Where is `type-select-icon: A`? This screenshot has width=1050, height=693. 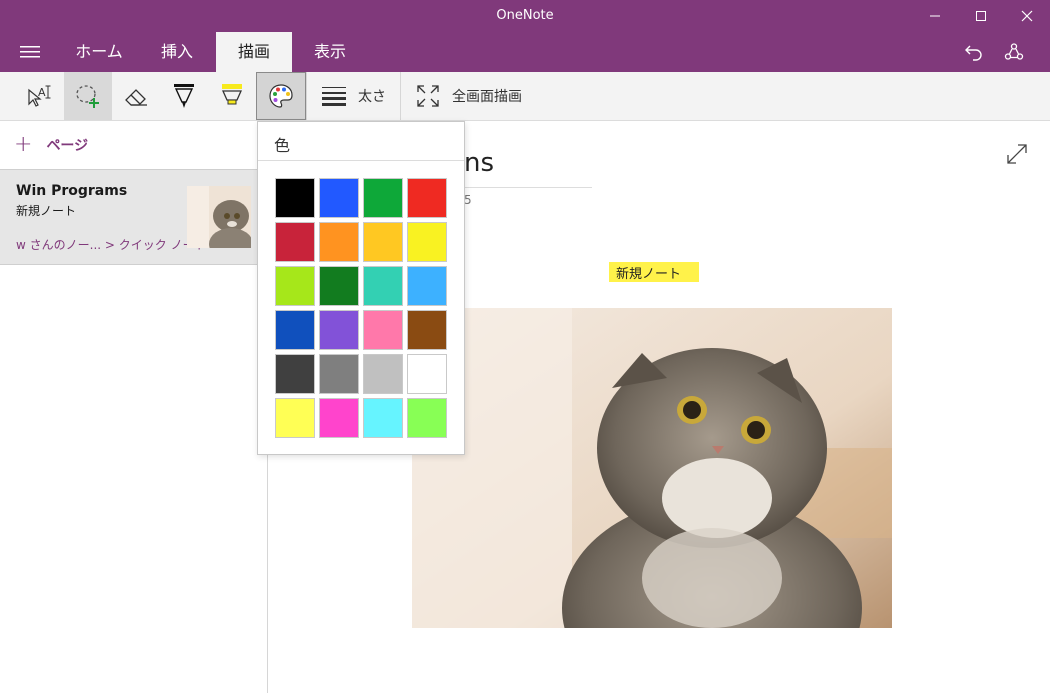 type-select-icon: A is located at coordinates (39, 96).